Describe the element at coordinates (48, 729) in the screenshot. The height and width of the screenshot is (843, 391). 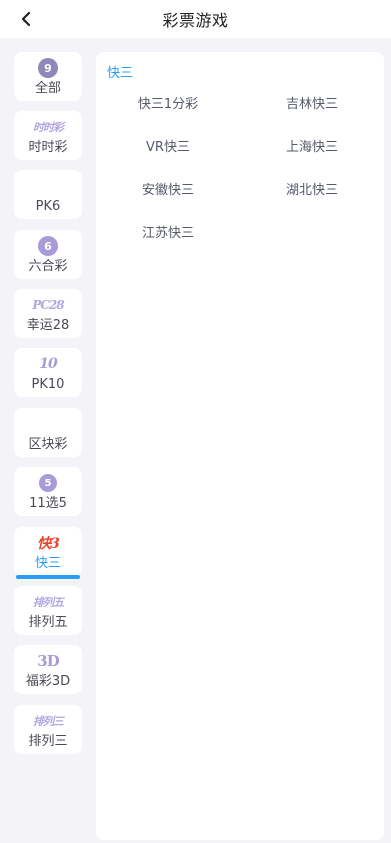
I see `sidebar-item-pailiesan: 排列三 排列三` at that location.